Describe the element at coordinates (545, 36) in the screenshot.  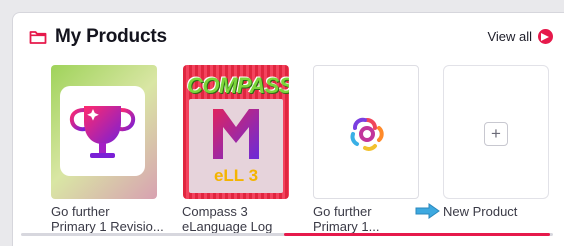
I see `arrow-right-circle-icon` at that location.